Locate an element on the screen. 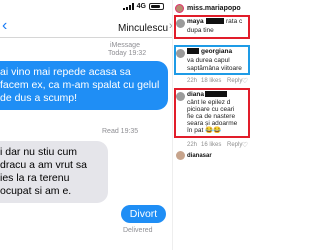  service-label: iMessage is located at coordinates (125, 45).